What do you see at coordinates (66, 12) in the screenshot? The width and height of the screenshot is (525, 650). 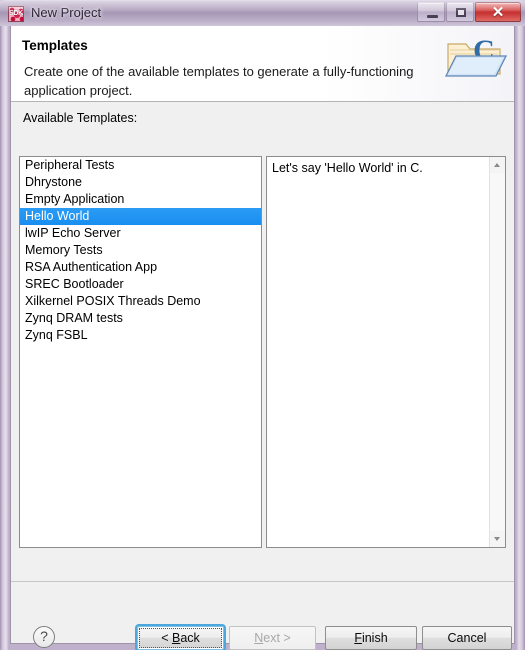 I see `window-title: New Project` at bounding box center [66, 12].